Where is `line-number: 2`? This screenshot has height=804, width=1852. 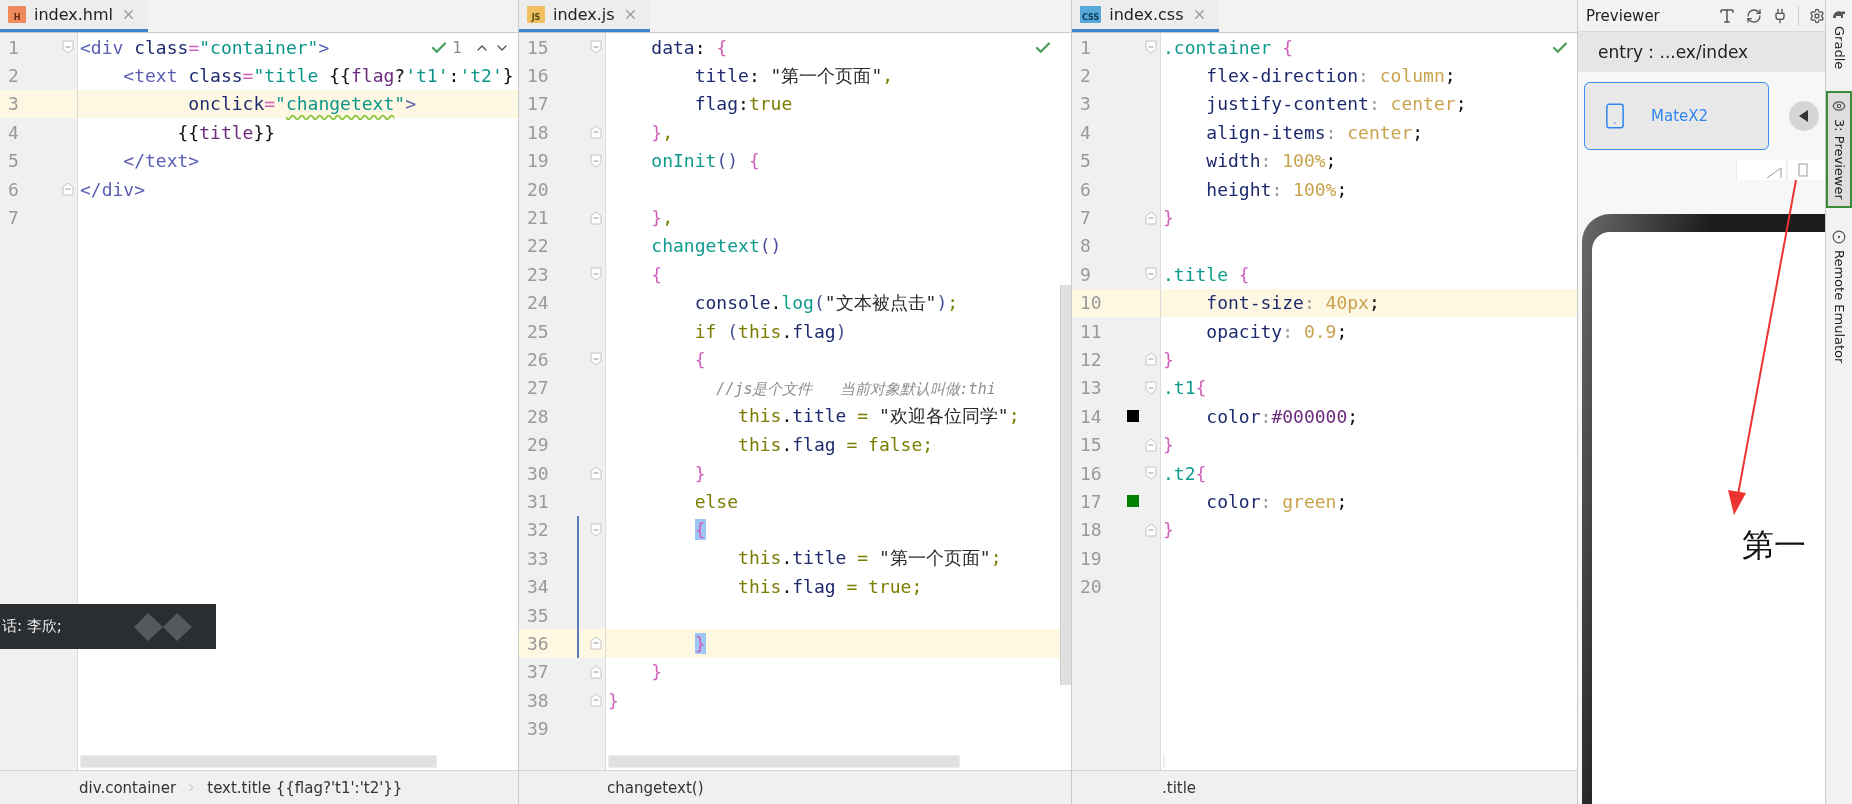 line-number: 2 is located at coordinates (1085, 76).